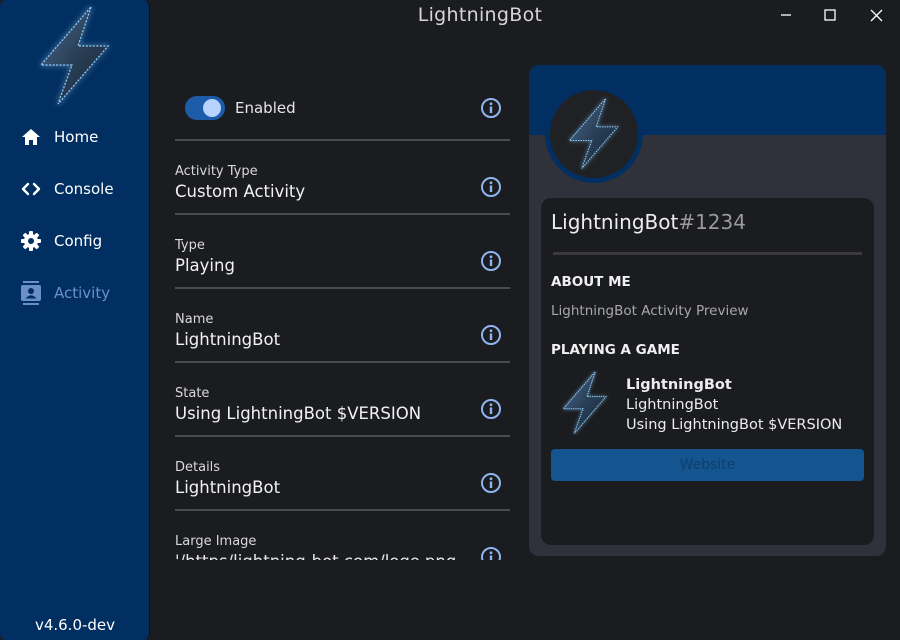 The image size is (900, 640). I want to click on field-type: Type Playing, so click(342, 252).